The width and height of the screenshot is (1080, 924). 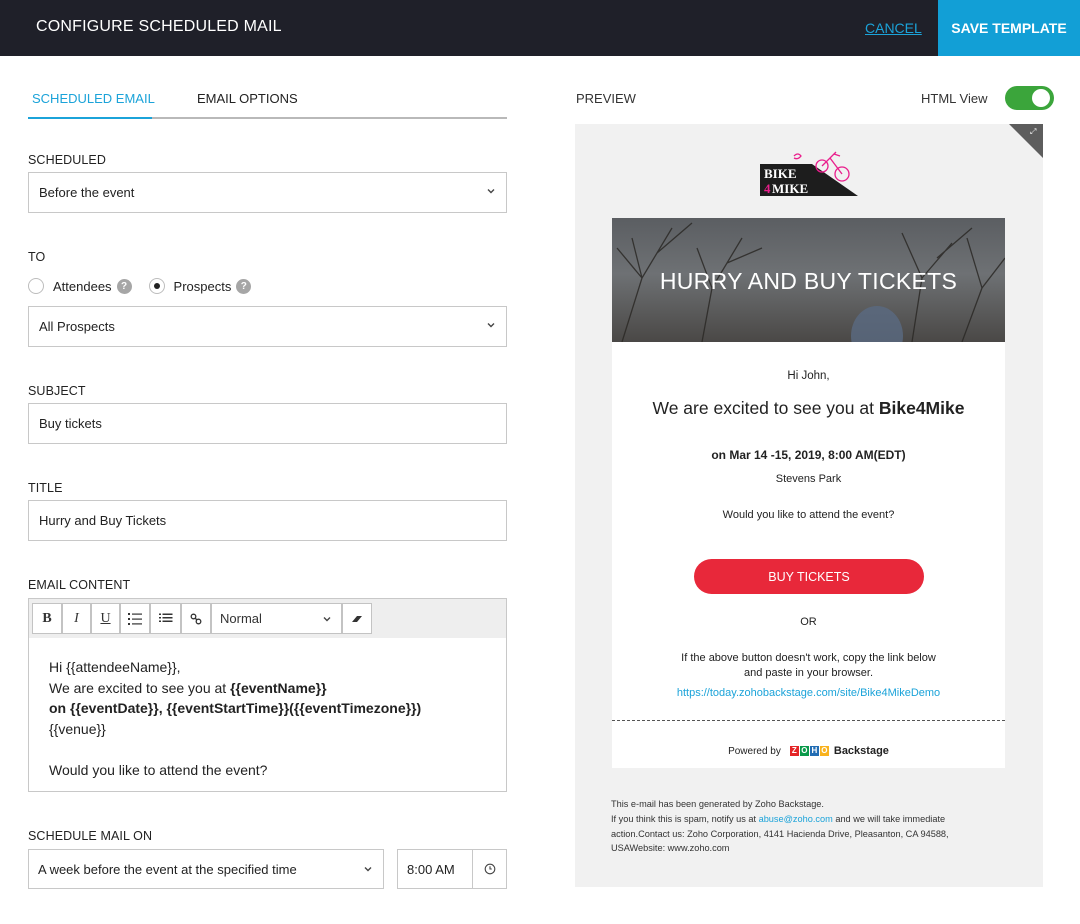 What do you see at coordinates (267, 192) in the screenshot?
I see `scheduled-select: Before the event` at bounding box center [267, 192].